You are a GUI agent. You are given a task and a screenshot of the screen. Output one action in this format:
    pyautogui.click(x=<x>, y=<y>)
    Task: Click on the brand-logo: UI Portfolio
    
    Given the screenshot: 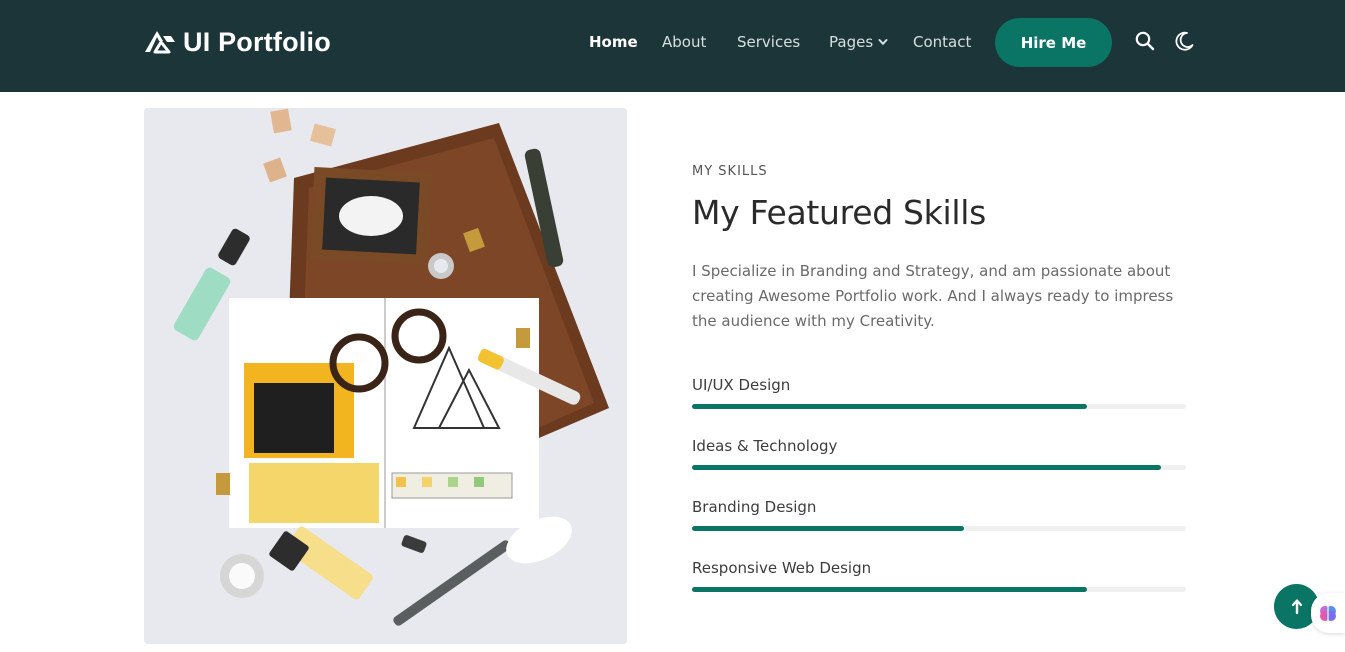 What is the action you would take?
    pyautogui.click(x=237, y=42)
    